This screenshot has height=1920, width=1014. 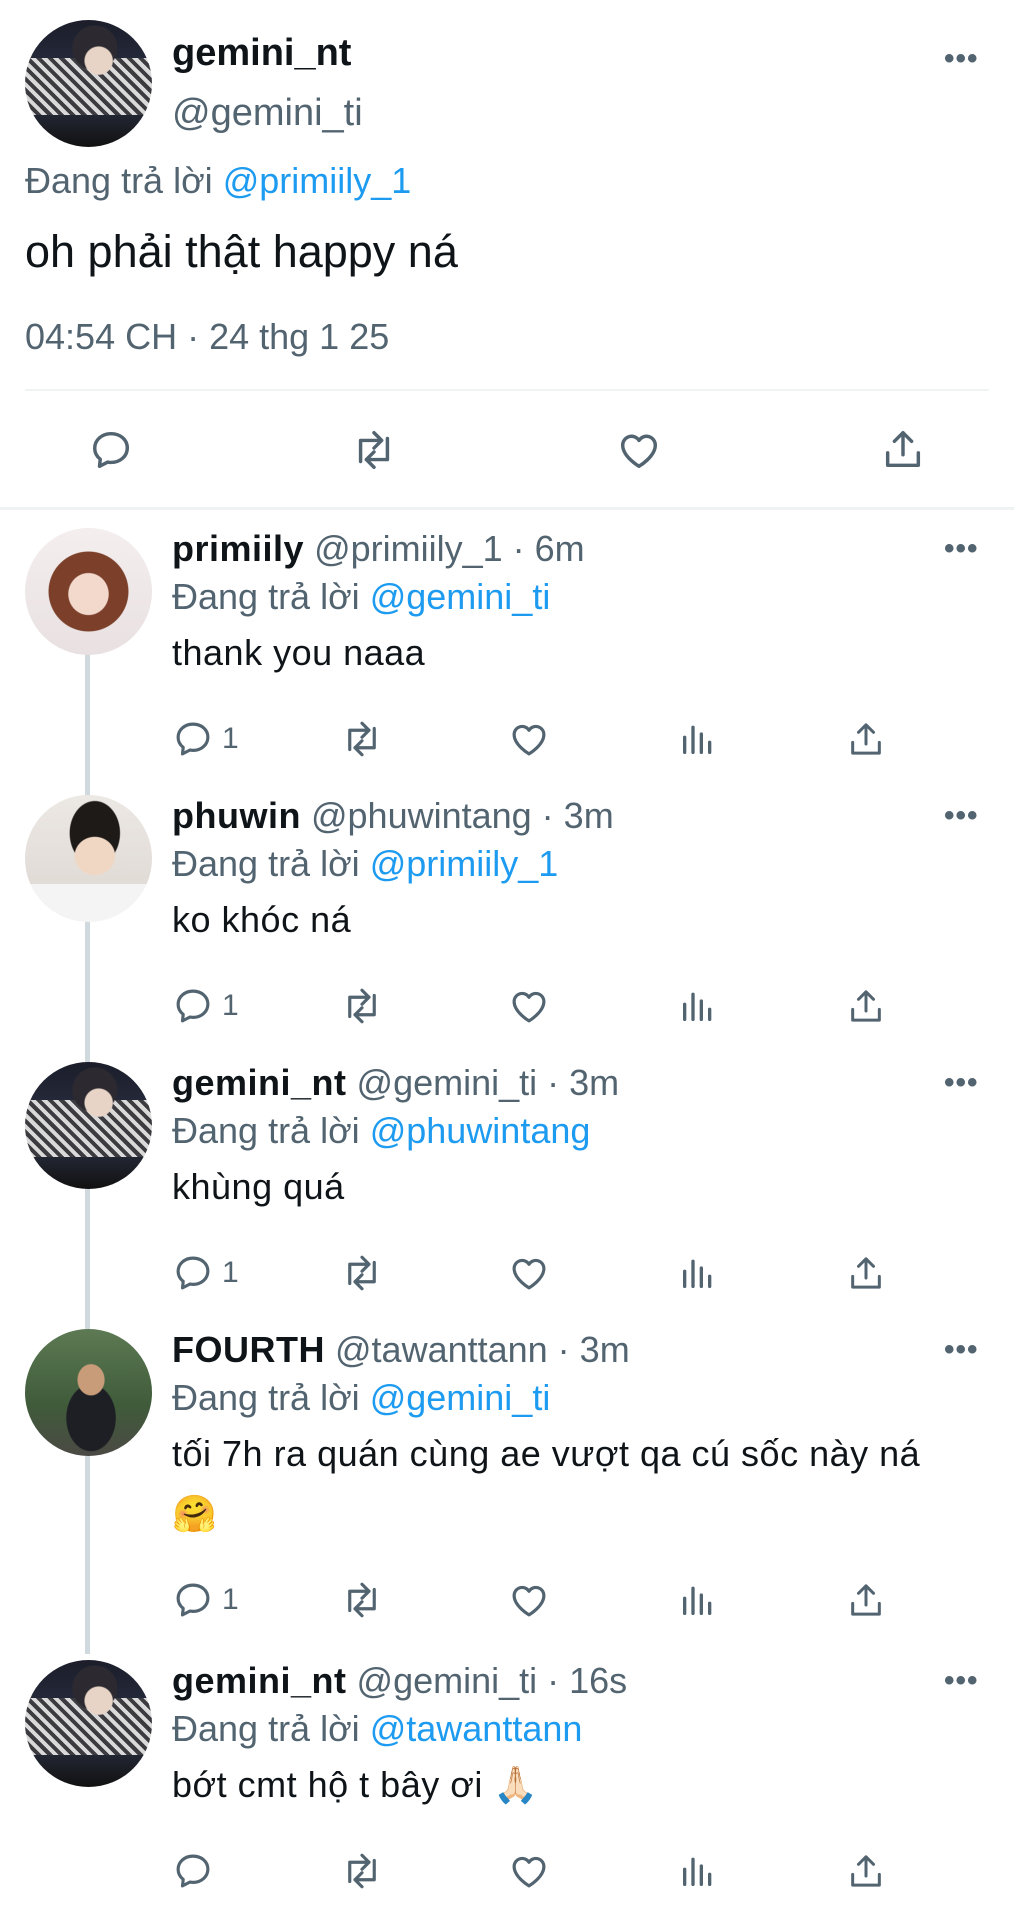 What do you see at coordinates (449, 548) in the screenshot?
I see `handle-and-time: @primiily_1 · 6m` at bounding box center [449, 548].